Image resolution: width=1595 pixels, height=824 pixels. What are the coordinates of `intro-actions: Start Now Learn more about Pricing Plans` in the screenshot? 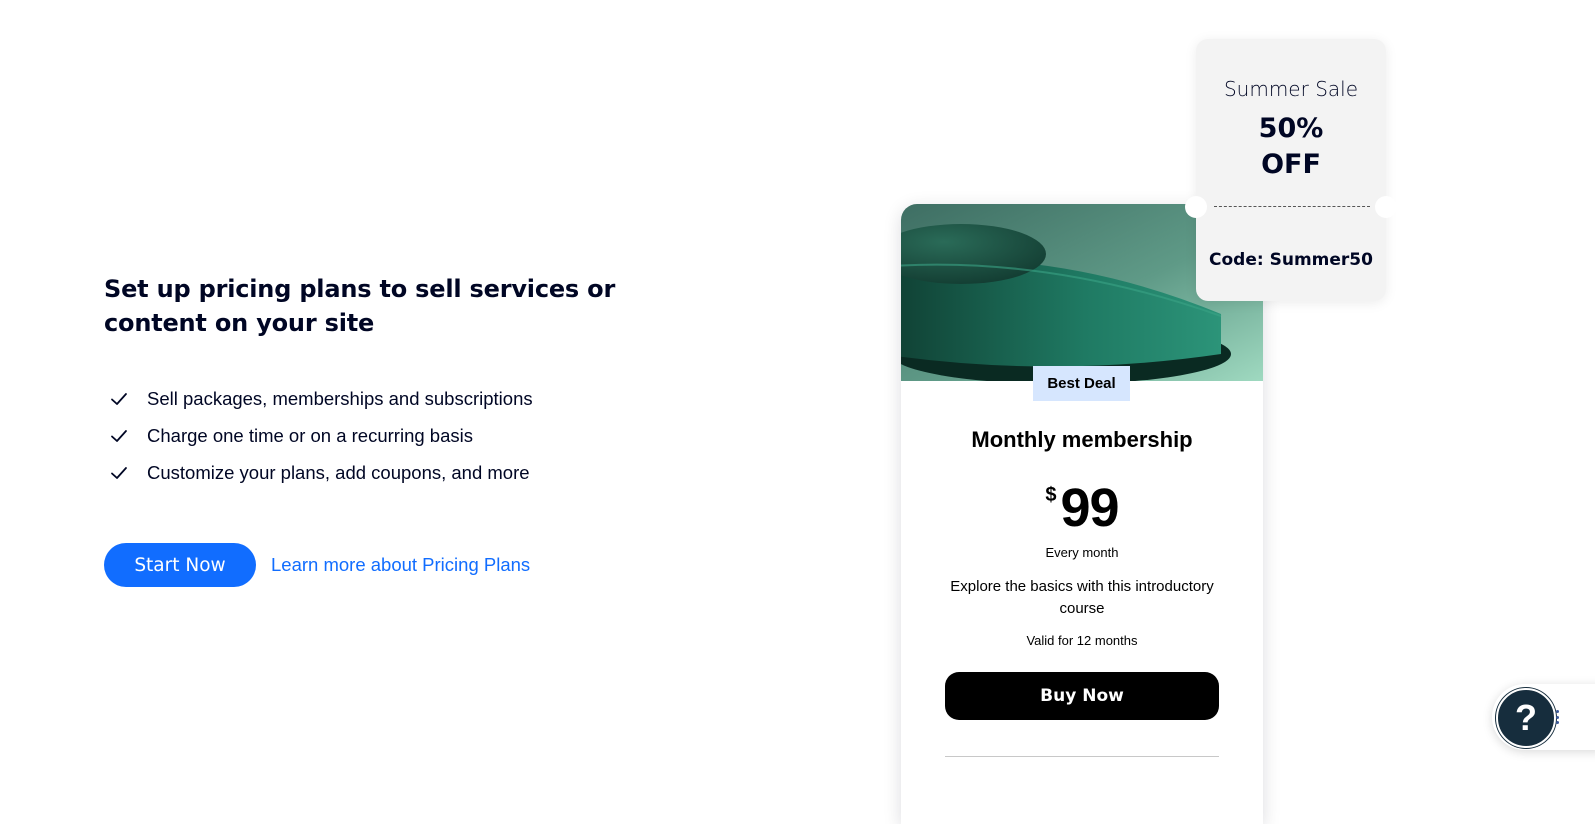 It's located at (317, 565).